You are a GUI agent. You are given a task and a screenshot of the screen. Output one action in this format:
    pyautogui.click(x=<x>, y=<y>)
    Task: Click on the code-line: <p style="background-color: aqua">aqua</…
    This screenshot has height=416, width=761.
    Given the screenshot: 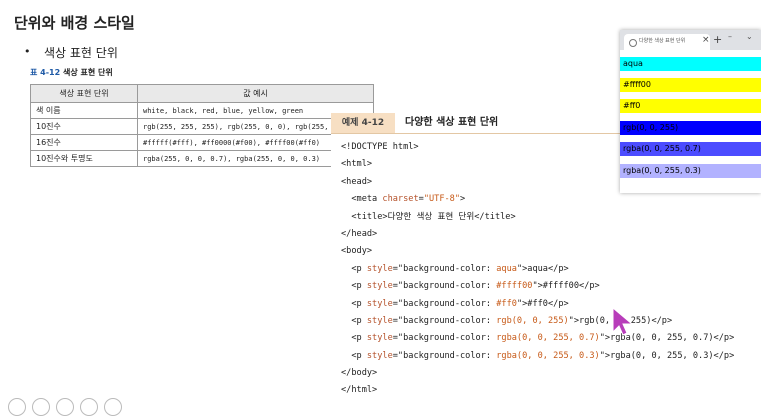 What is the action you would take?
    pyautogui.click(x=537, y=269)
    